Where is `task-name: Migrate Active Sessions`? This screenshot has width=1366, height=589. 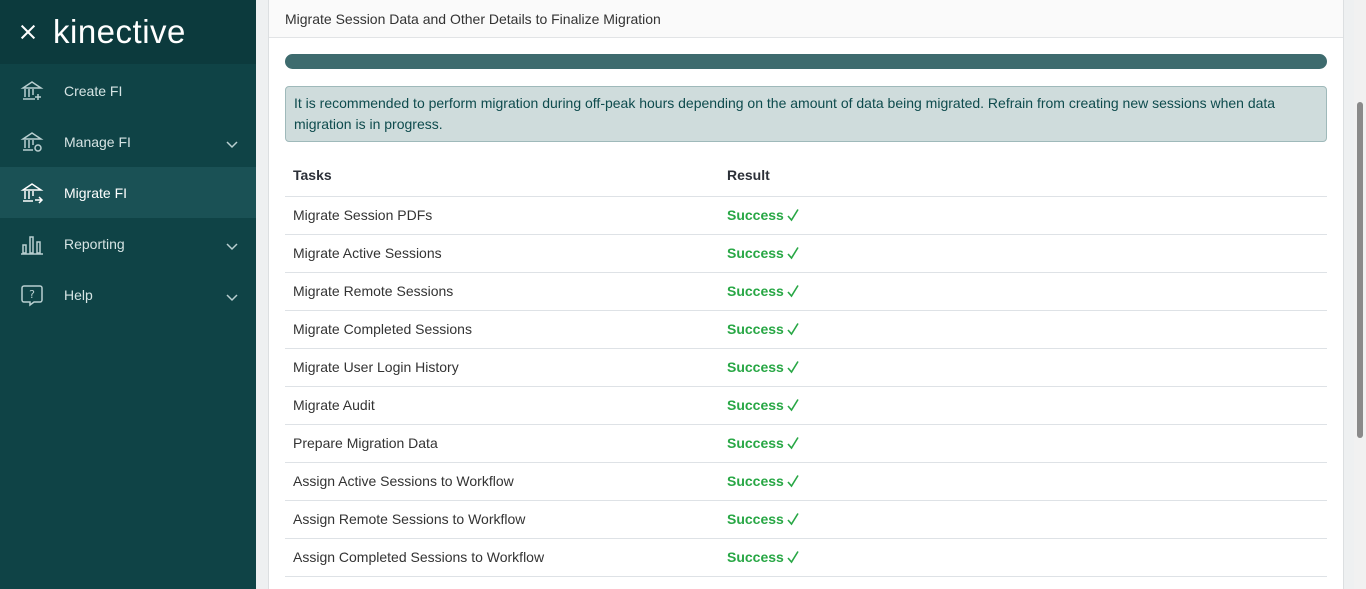
task-name: Migrate Active Sessions is located at coordinates (502, 253).